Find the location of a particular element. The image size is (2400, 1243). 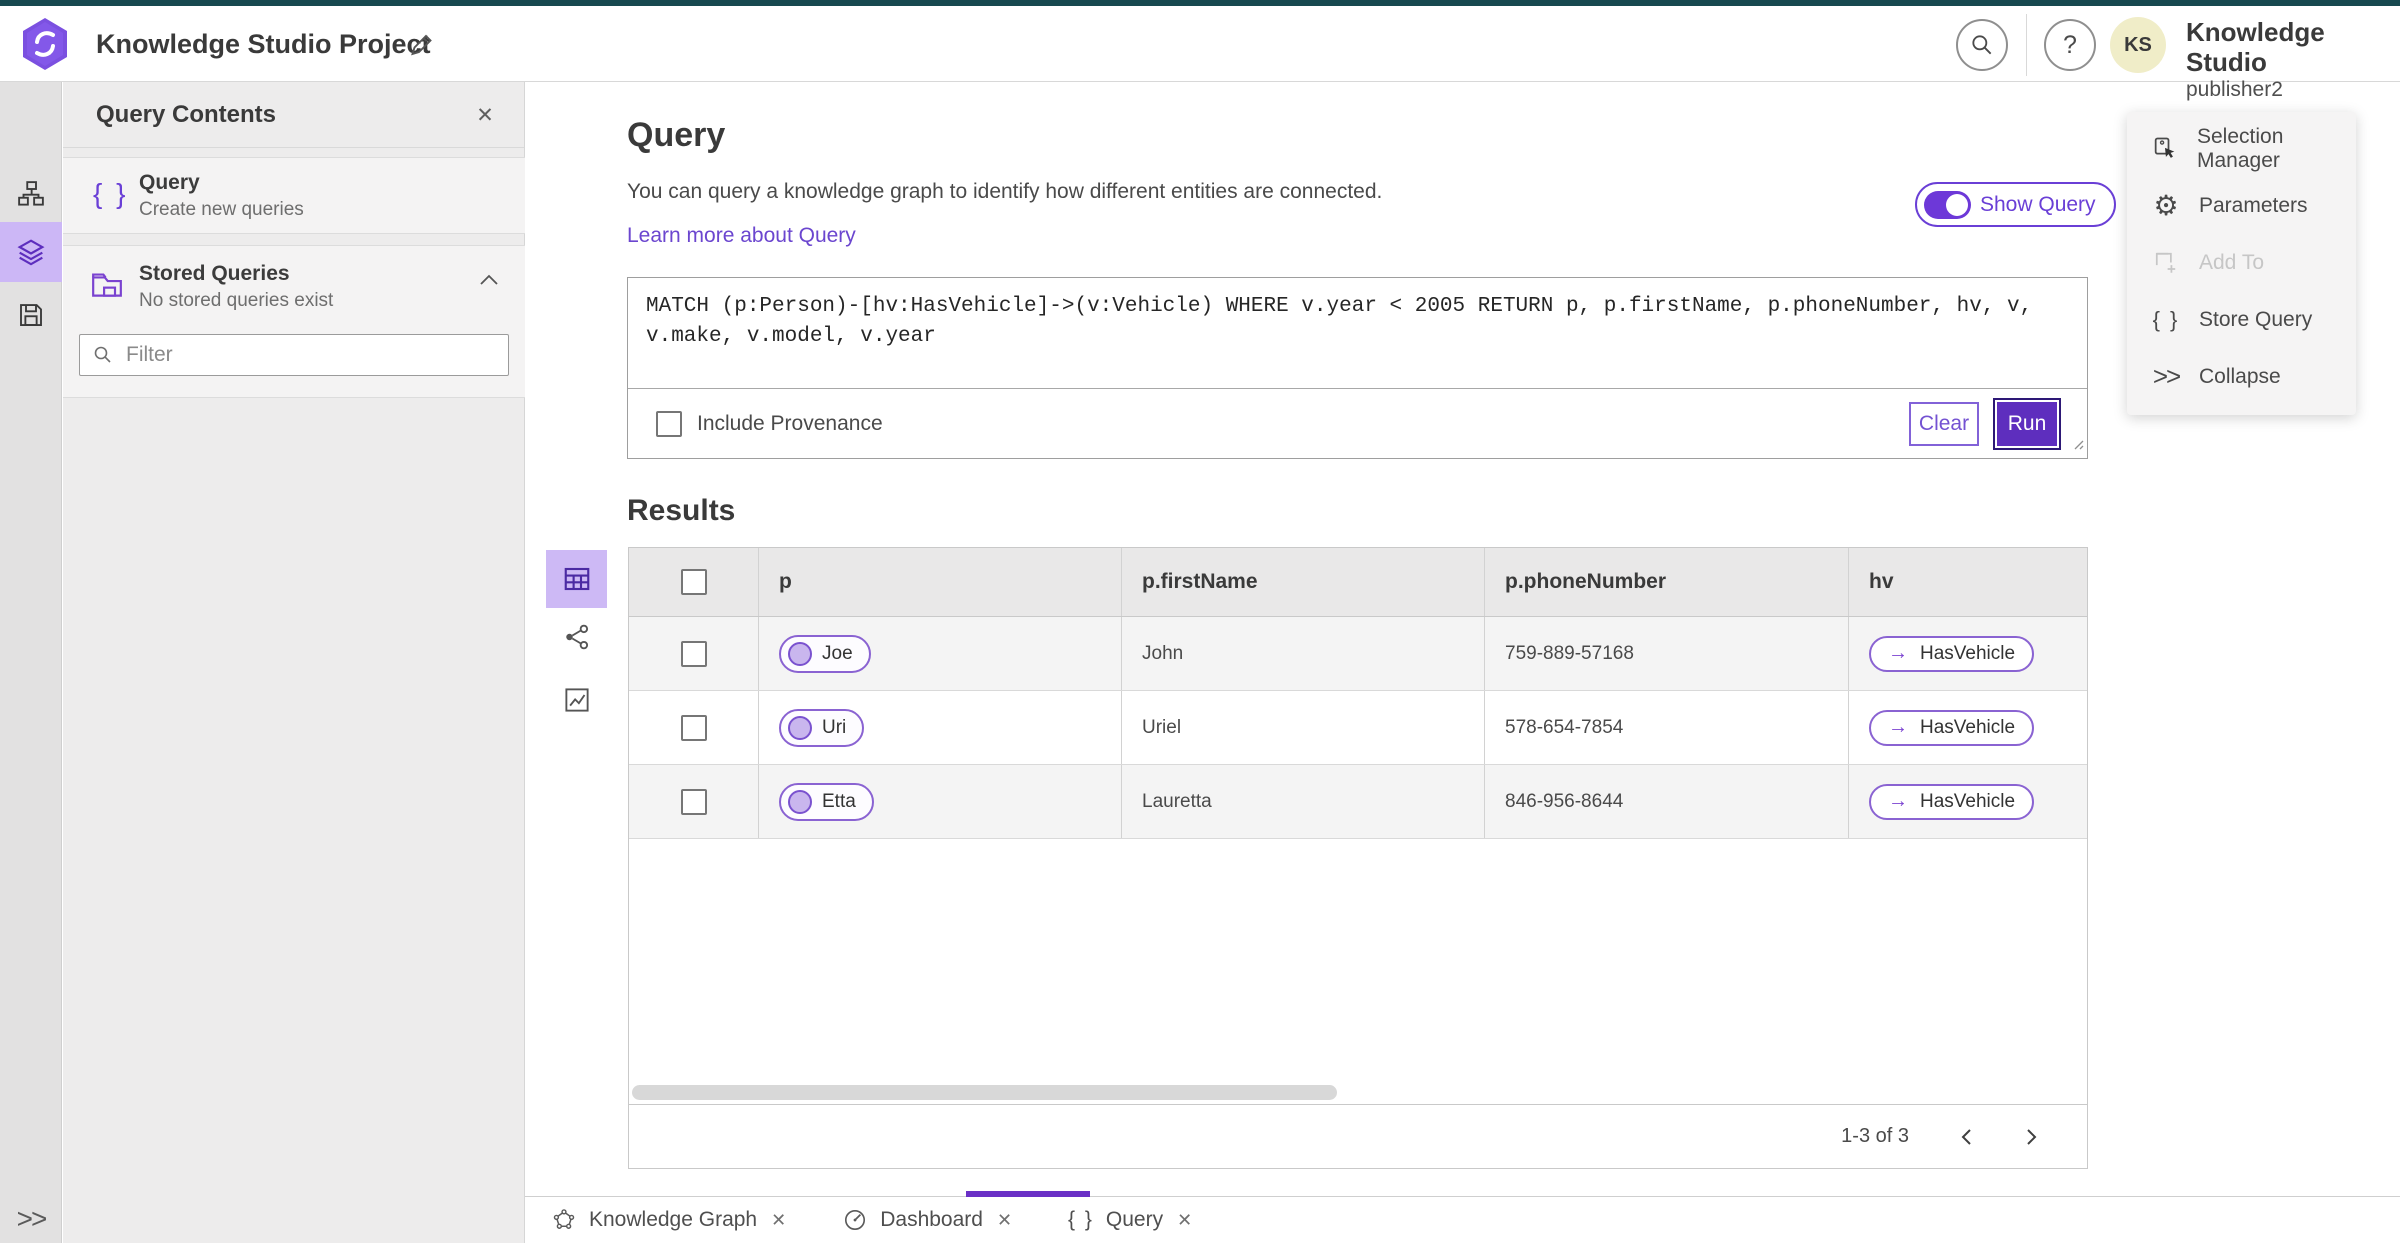

menu-item-collapse: >> Collapse is located at coordinates (2241, 376).